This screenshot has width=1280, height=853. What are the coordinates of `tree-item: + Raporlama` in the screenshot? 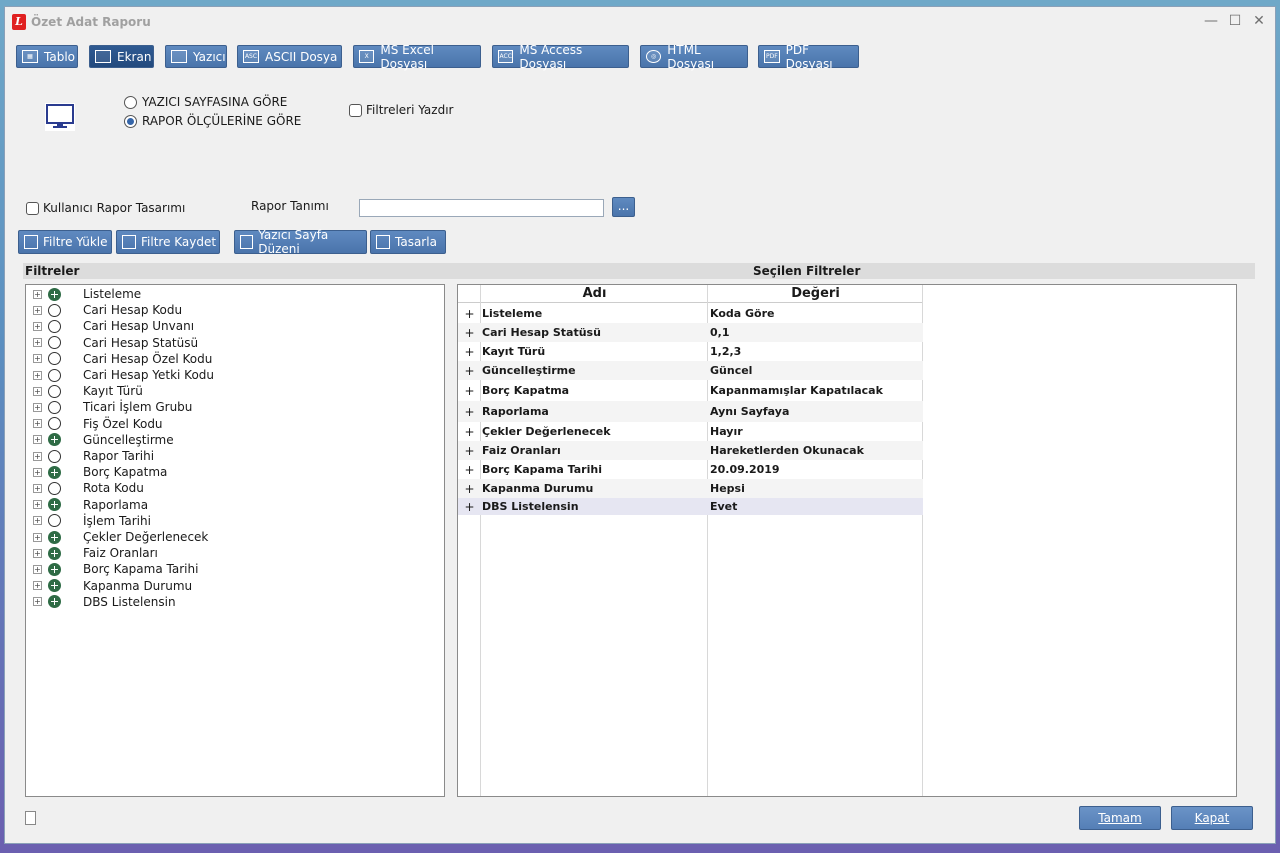 It's located at (87, 505).